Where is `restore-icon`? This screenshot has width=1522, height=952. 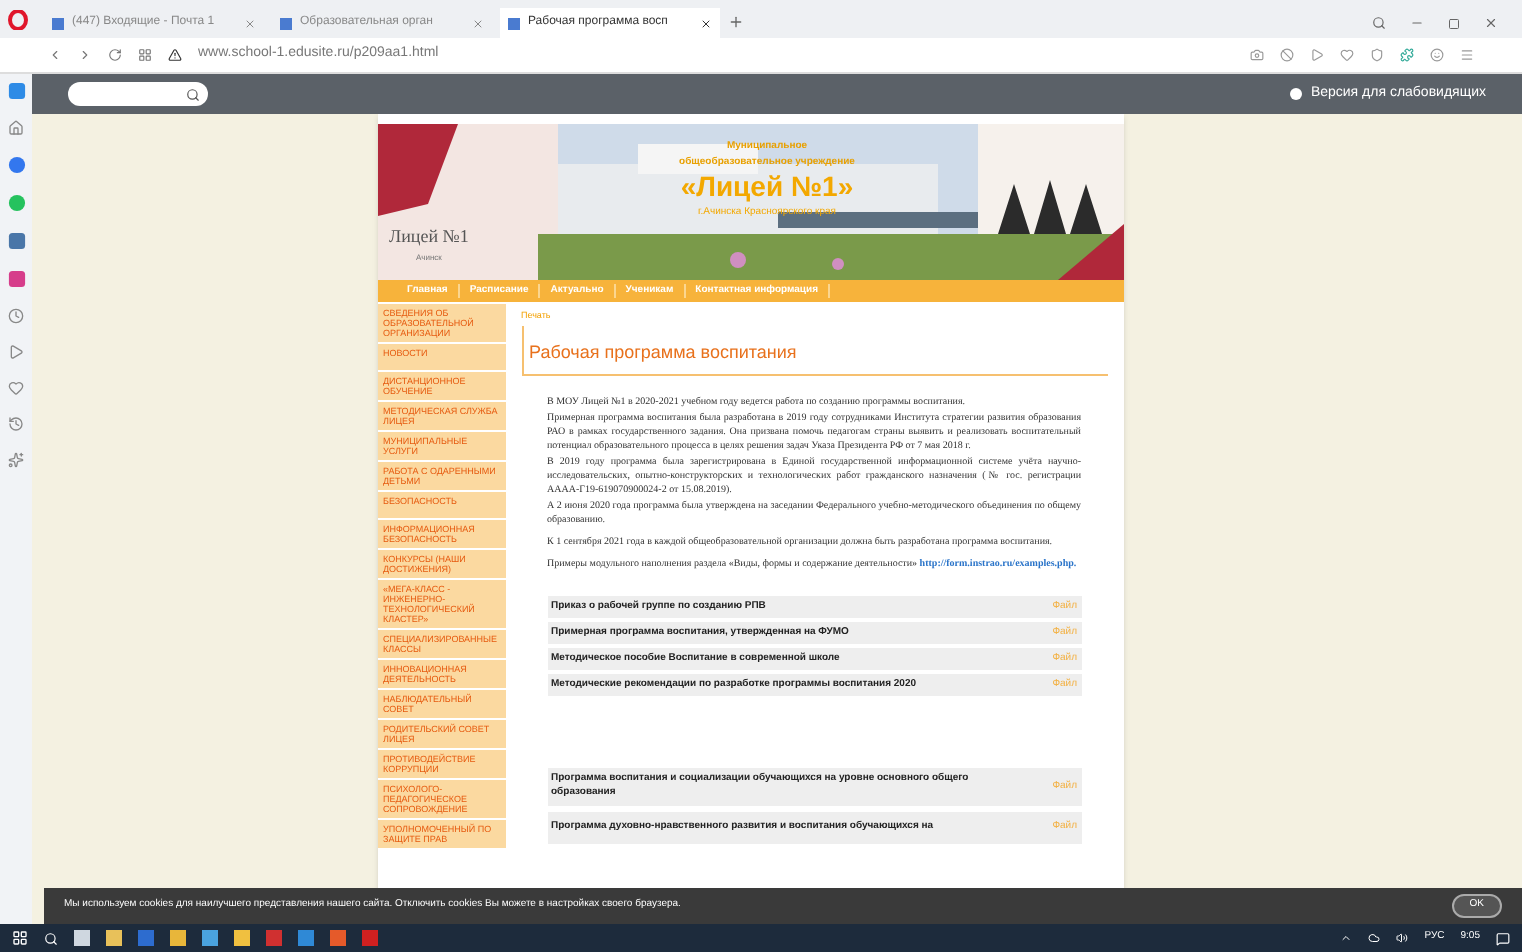 restore-icon is located at coordinates (1454, 23).